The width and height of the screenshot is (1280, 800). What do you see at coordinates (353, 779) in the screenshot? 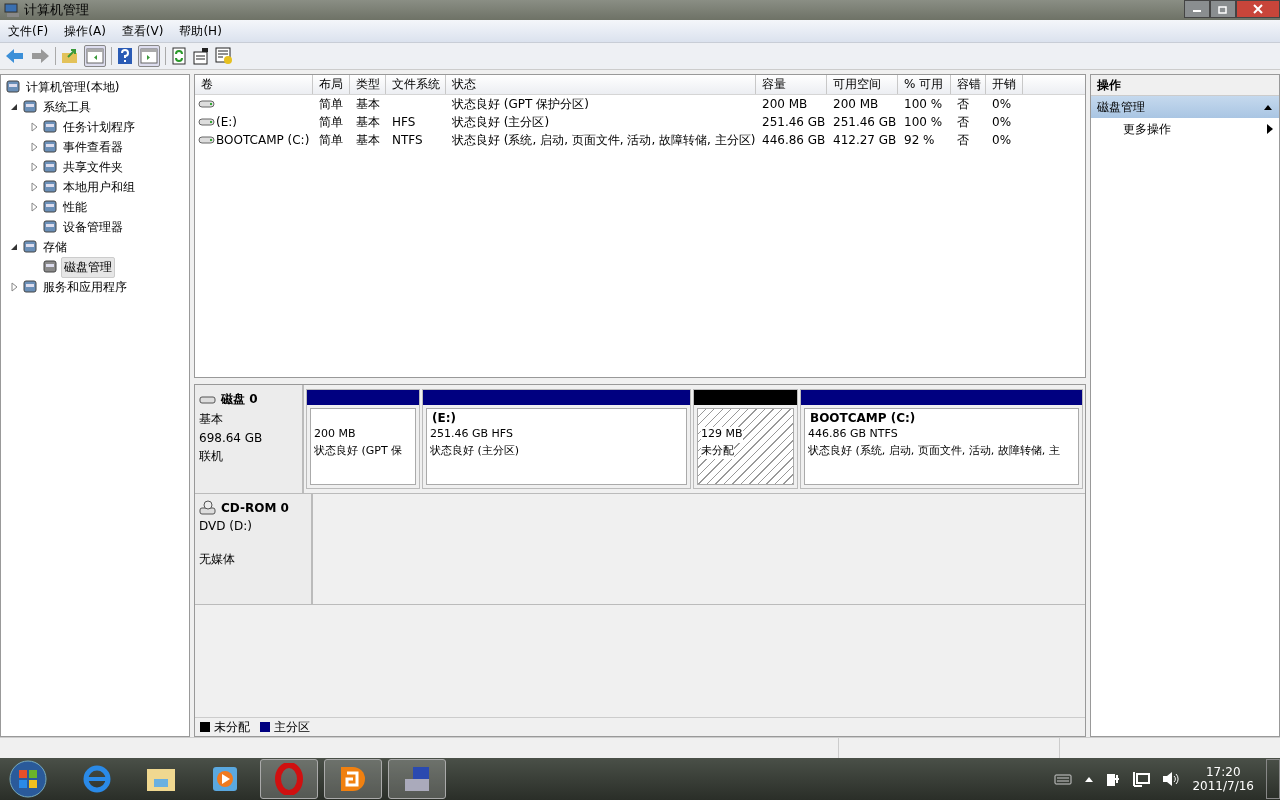
I see `taskbar-app-button` at bounding box center [353, 779].